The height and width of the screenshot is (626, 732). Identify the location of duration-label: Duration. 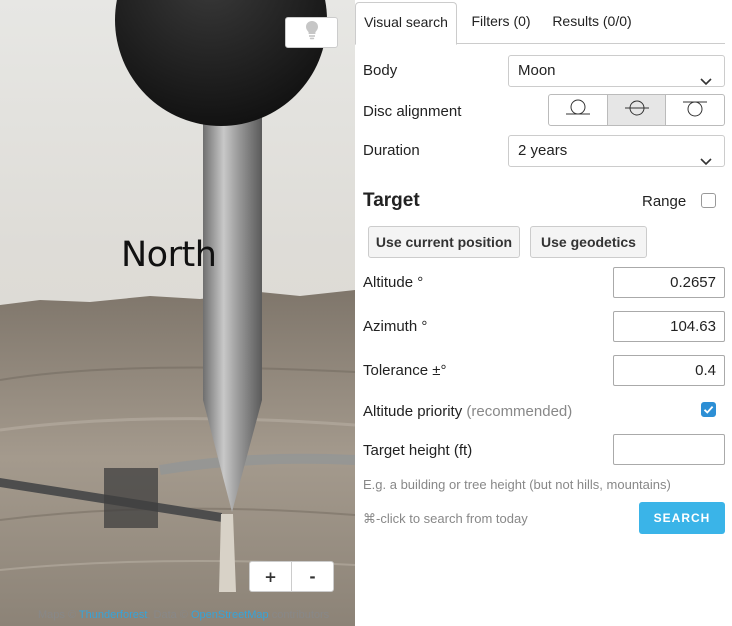
(391, 150).